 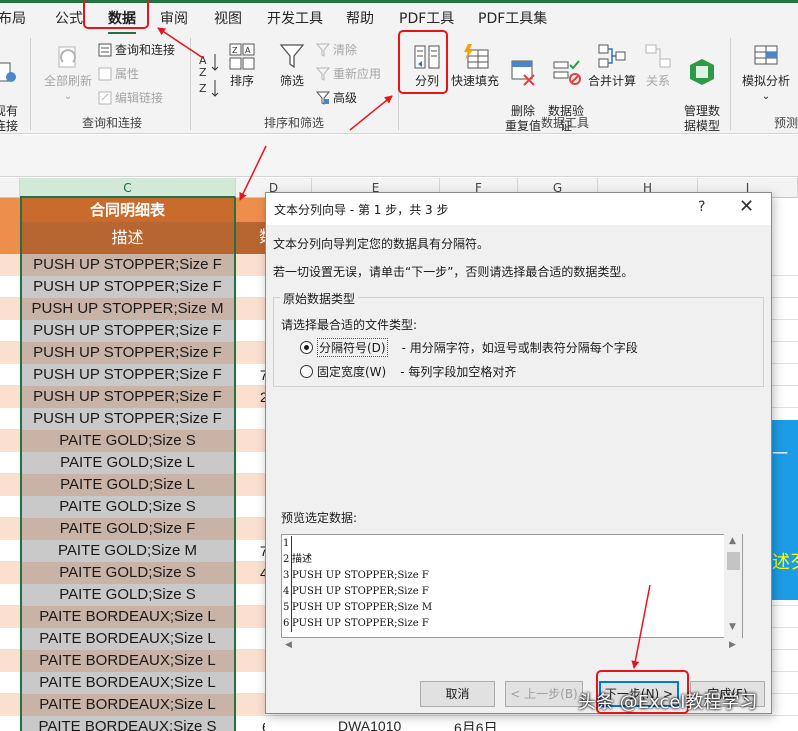 I want to click on preview-vertical-scrollbar: ▲ ▼, so click(x=733, y=586).